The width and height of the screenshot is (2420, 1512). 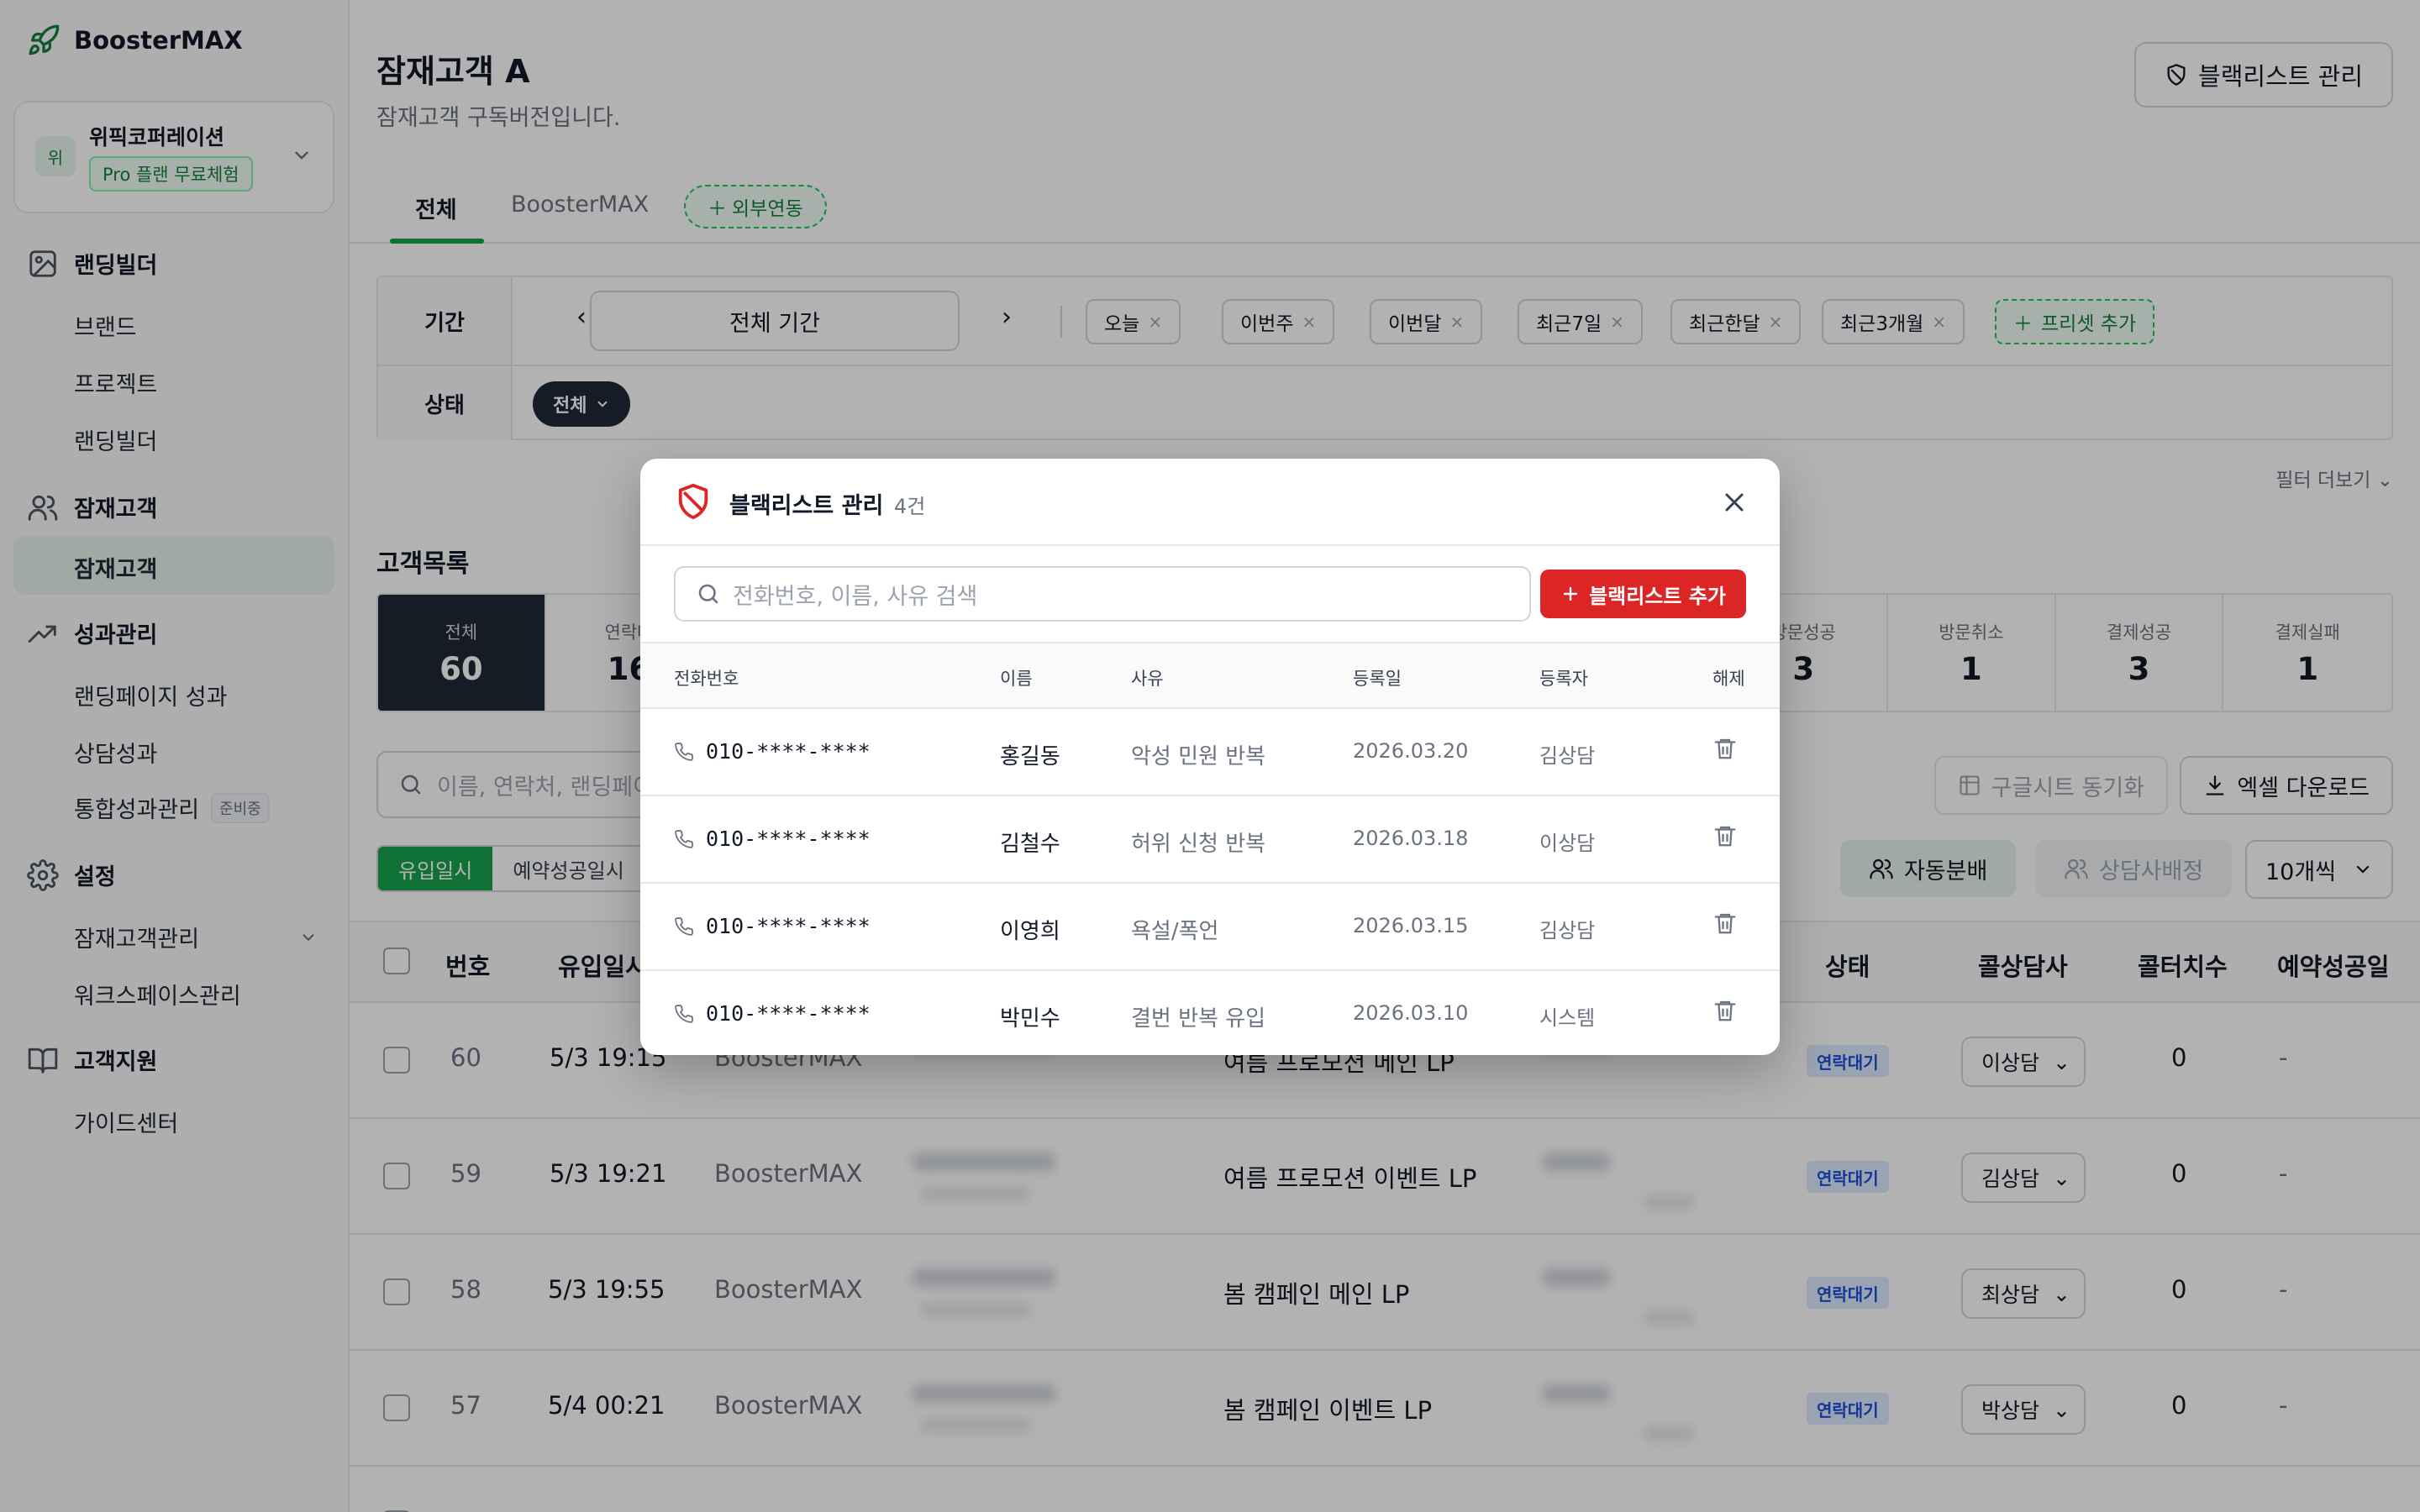 I want to click on reason-cell: 허위 신청 반복, so click(x=1198, y=844).